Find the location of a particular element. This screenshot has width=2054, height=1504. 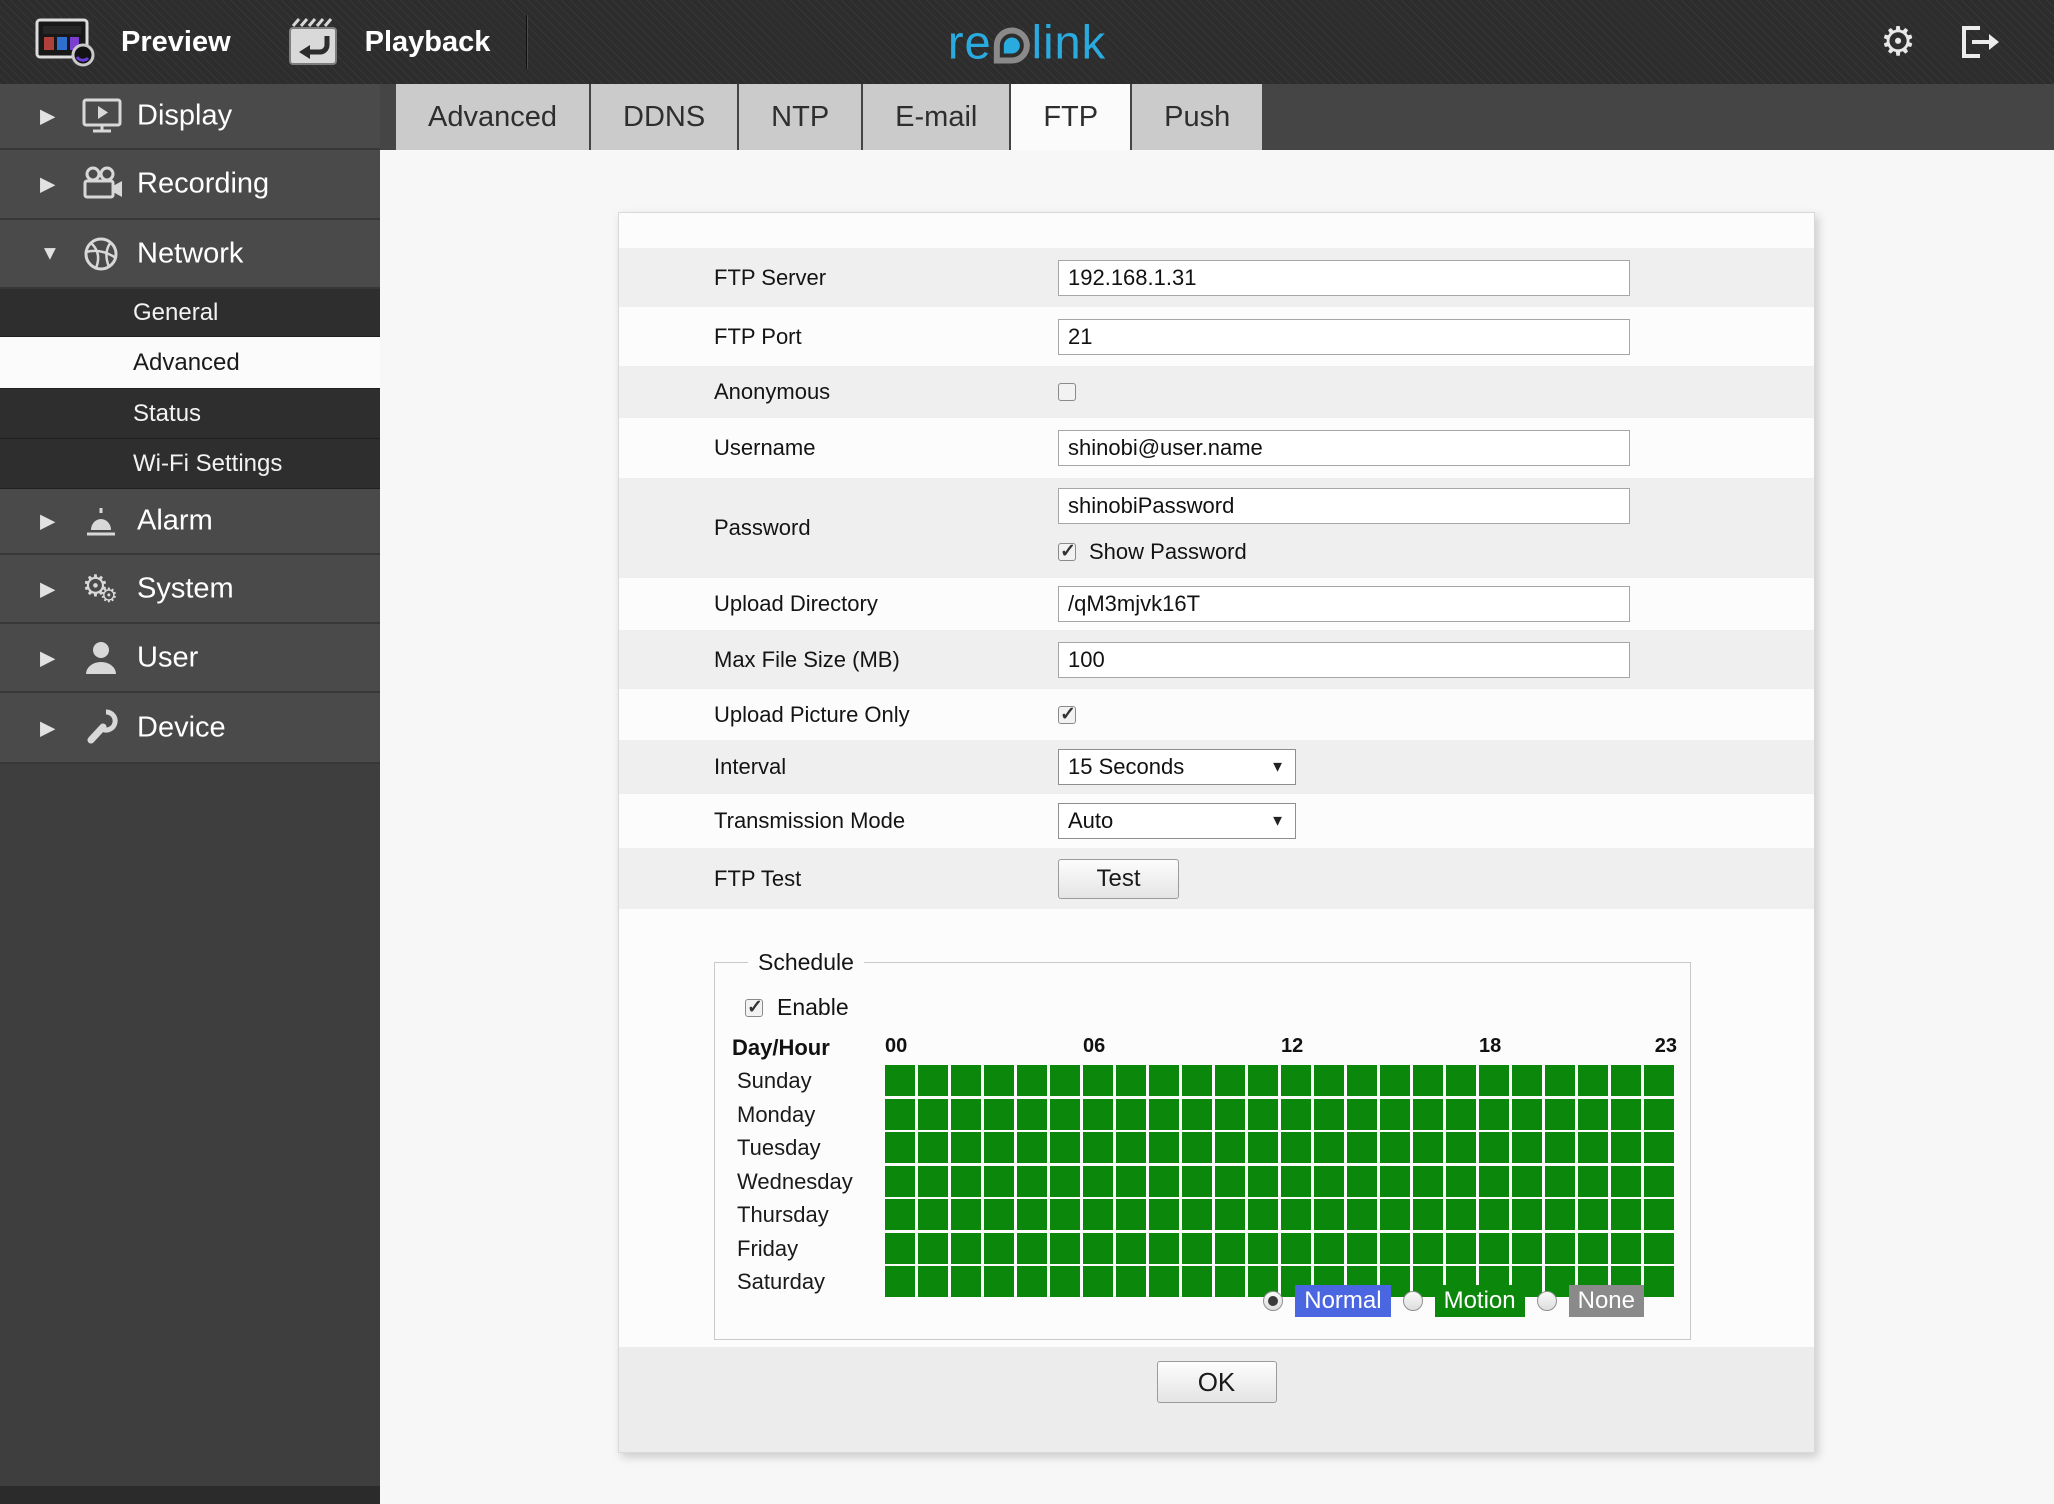

tab-ftp: FTP is located at coordinates (1071, 117).